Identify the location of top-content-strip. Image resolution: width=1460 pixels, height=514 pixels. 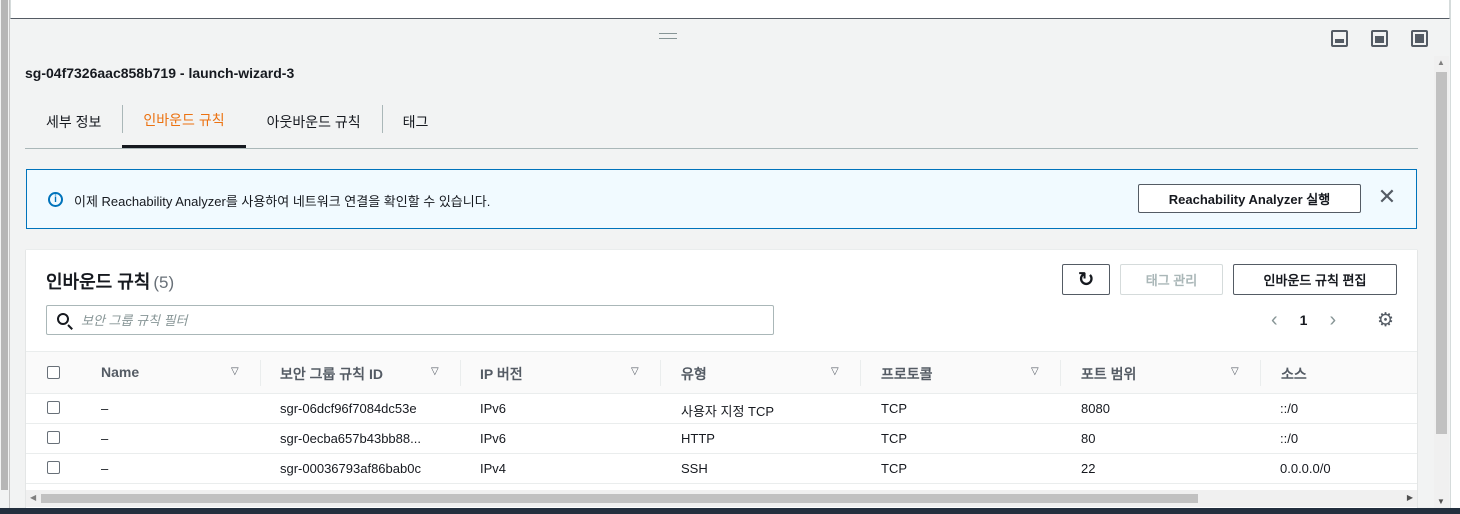
(730, 9).